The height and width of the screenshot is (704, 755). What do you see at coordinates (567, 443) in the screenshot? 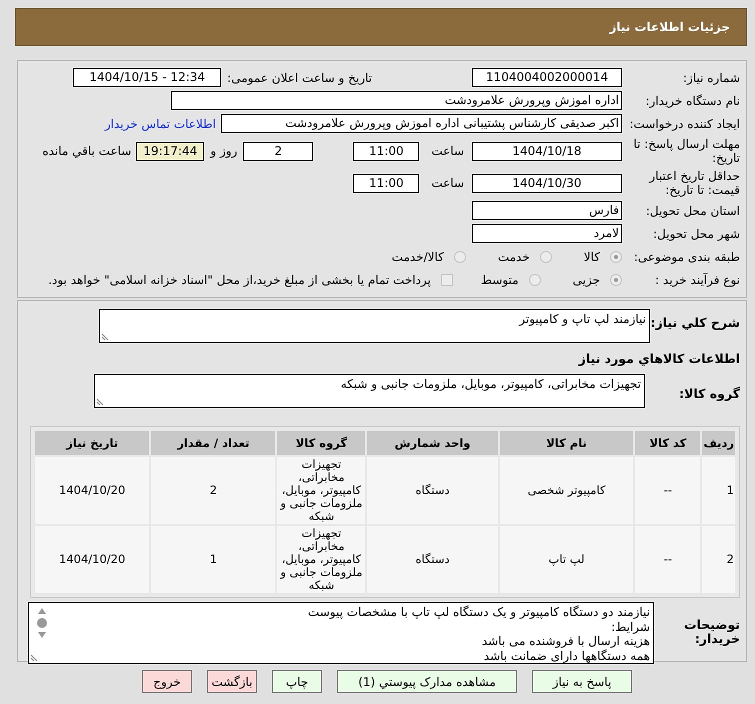
I see `column-header: نام کالا` at bounding box center [567, 443].